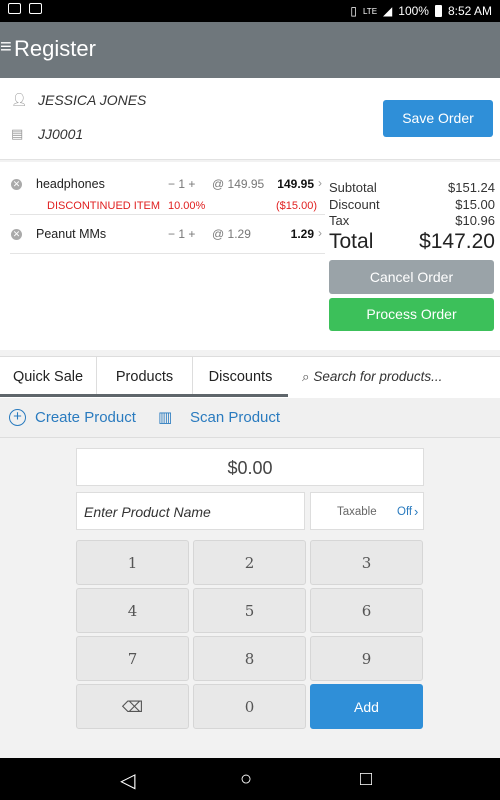 This screenshot has height=800, width=500. Describe the element at coordinates (388, 11) in the screenshot. I see `signal-icon: ◢` at that location.